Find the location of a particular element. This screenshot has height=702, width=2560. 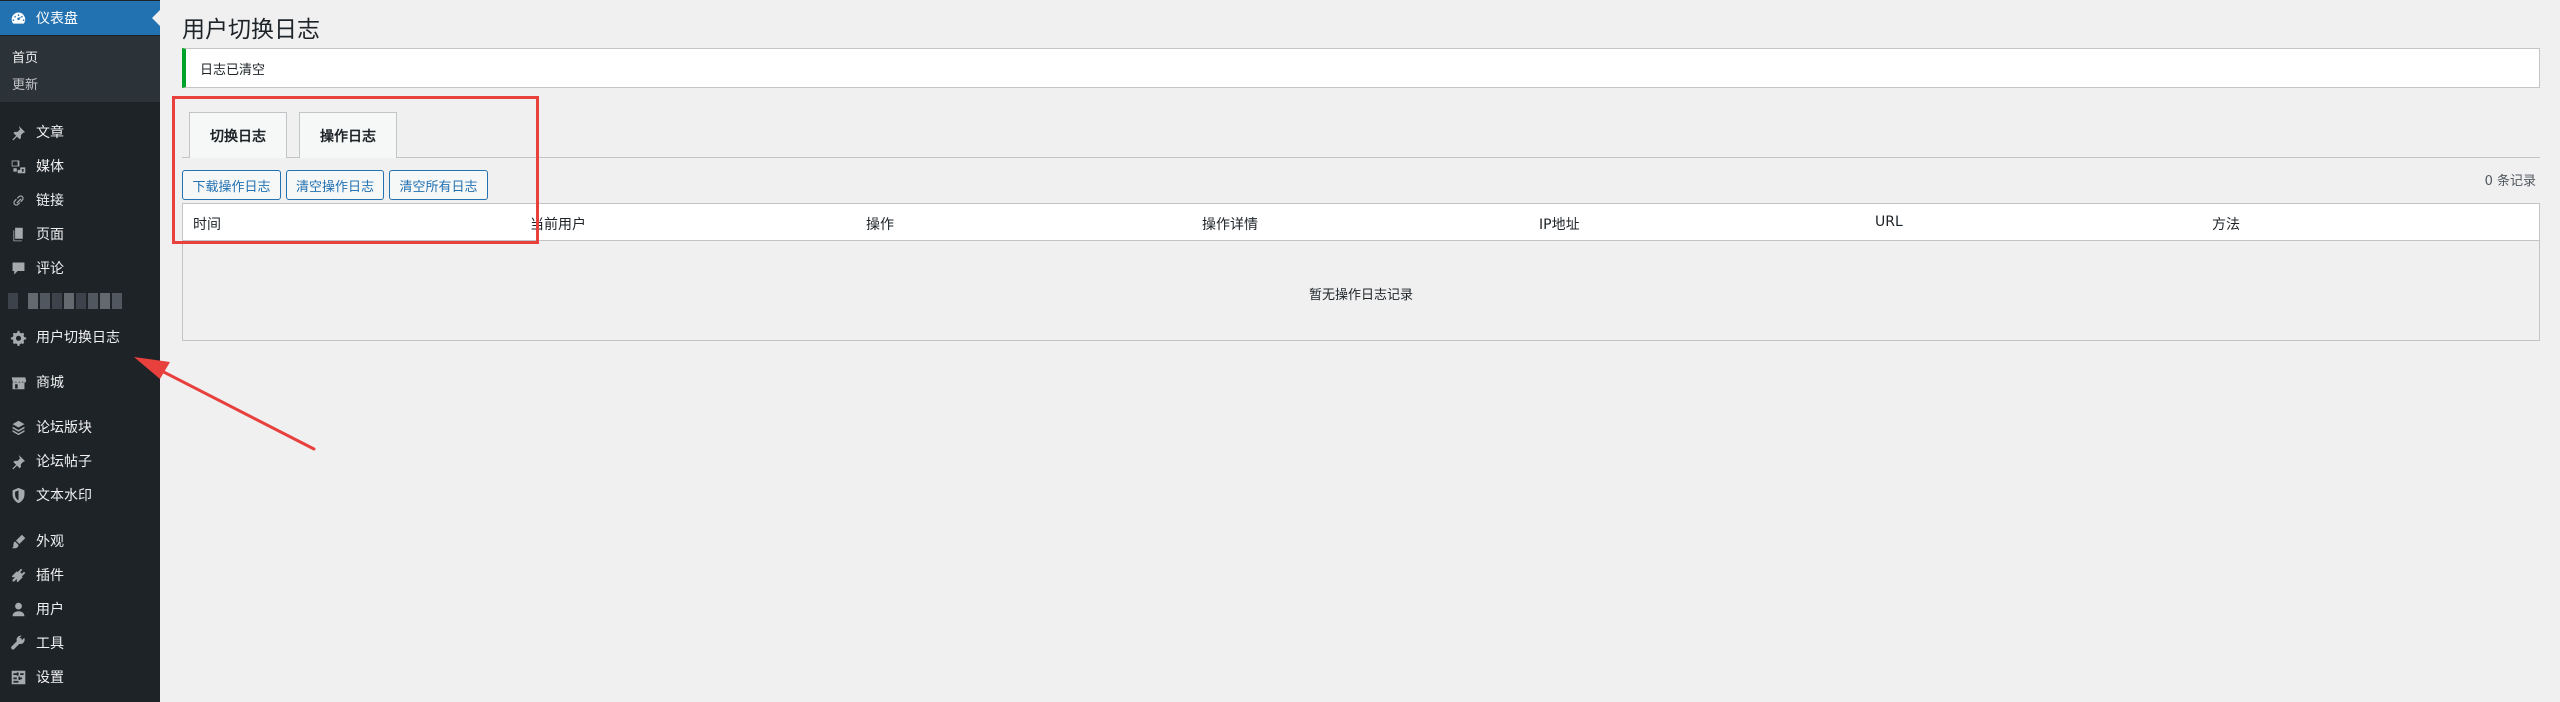

column-method: 方法 is located at coordinates (2226, 225).